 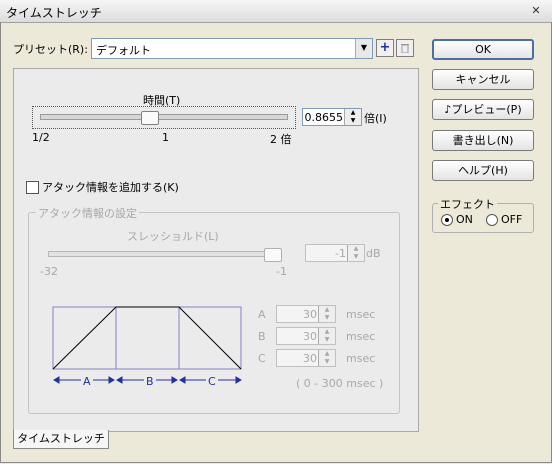 What do you see at coordinates (405, 48) in the screenshot?
I see `trash-icon` at bounding box center [405, 48].